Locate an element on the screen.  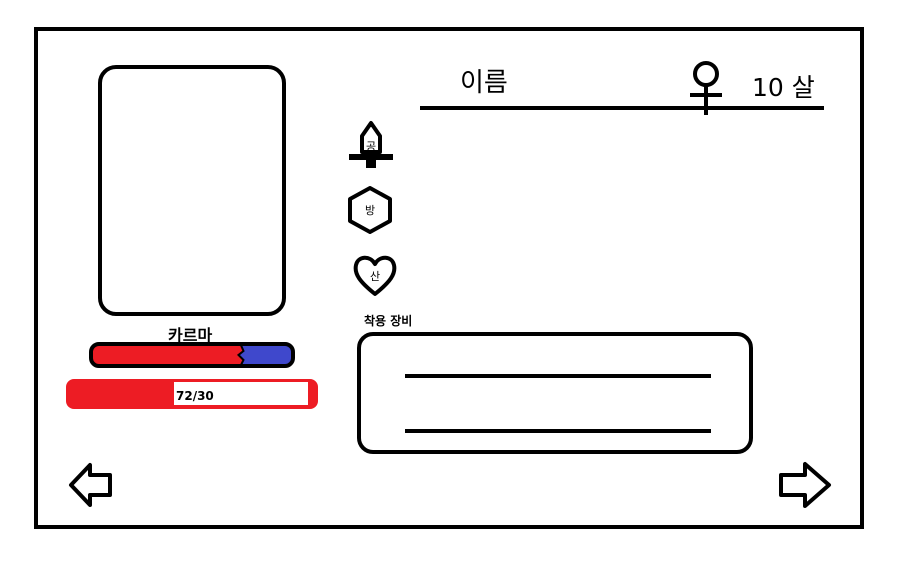
equipment-panel is located at coordinates (555, 393).